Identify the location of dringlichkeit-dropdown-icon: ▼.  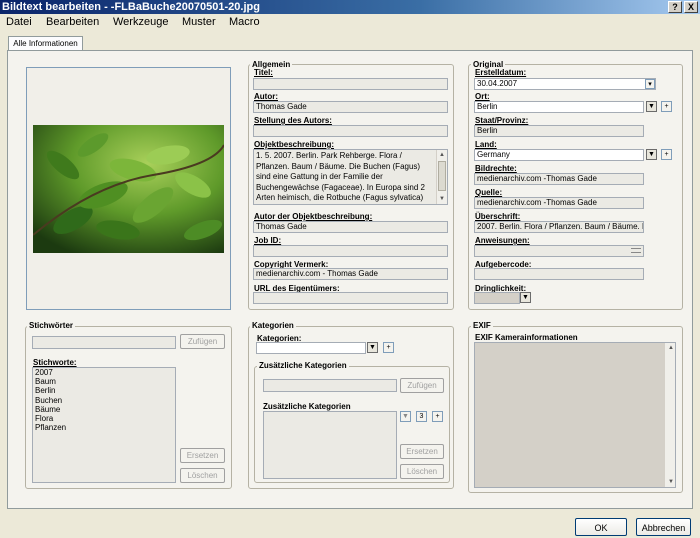
(525, 297).